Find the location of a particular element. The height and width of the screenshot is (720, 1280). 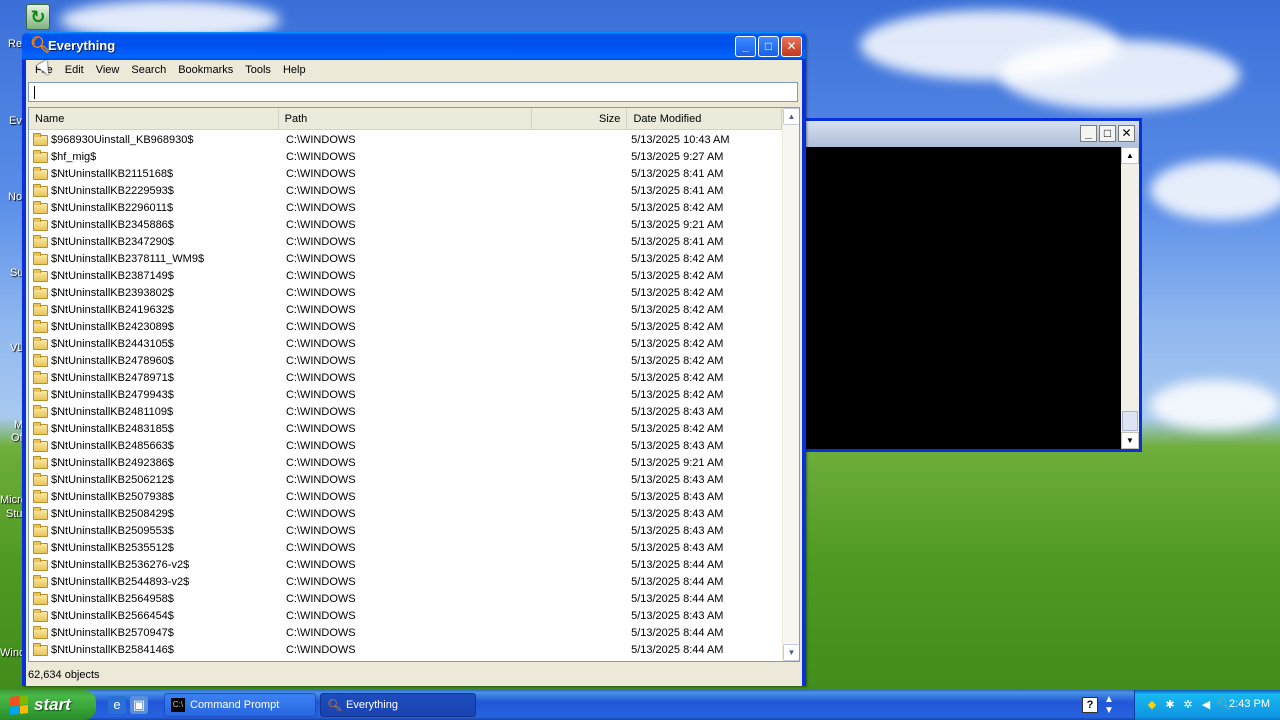

folder-icon is located at coordinates (40, 496).